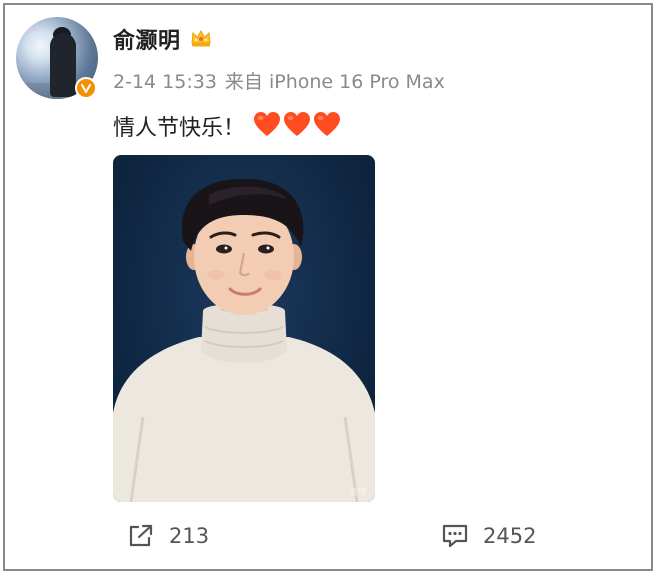 This screenshot has width=660, height=579. Describe the element at coordinates (168, 536) in the screenshot. I see `repost-button: 213` at that location.